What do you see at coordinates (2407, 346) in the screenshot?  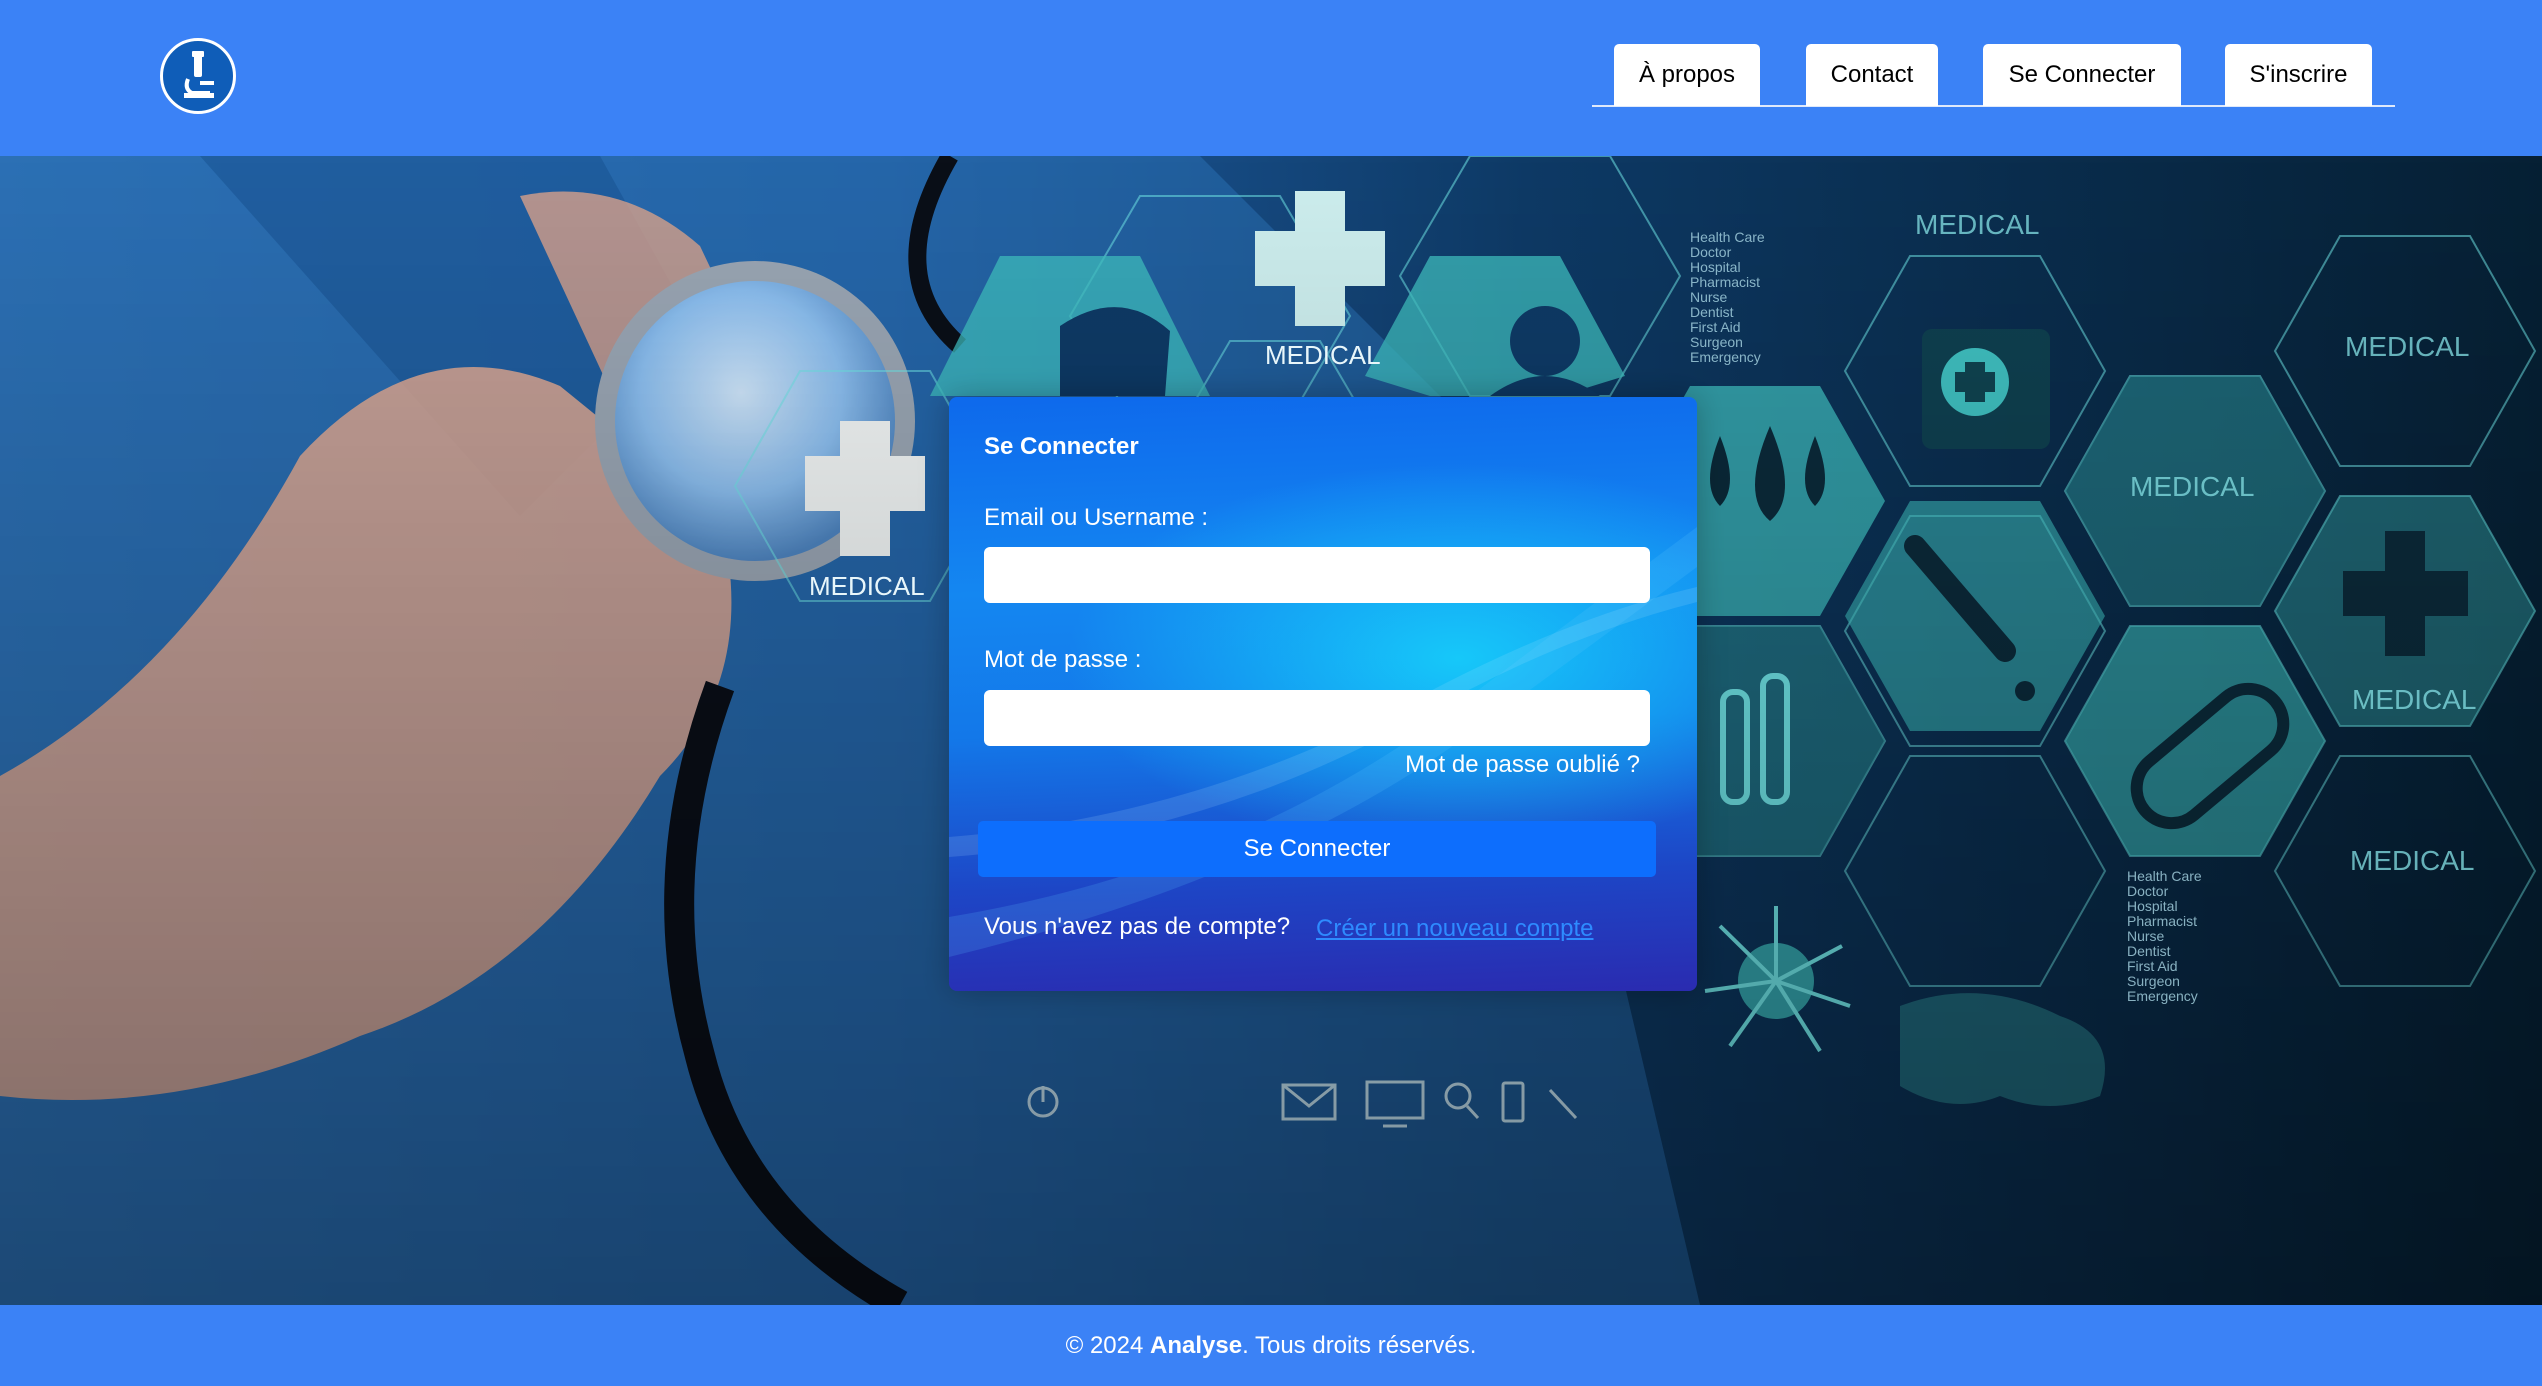 I see `hex-label-medical-4: MEDICAL` at bounding box center [2407, 346].